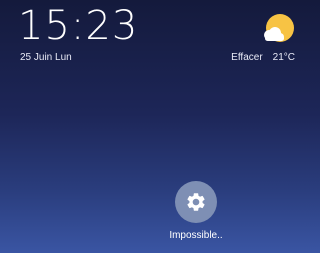  Describe the element at coordinates (196, 235) in the screenshot. I see `app-label: Impossible..` at that location.